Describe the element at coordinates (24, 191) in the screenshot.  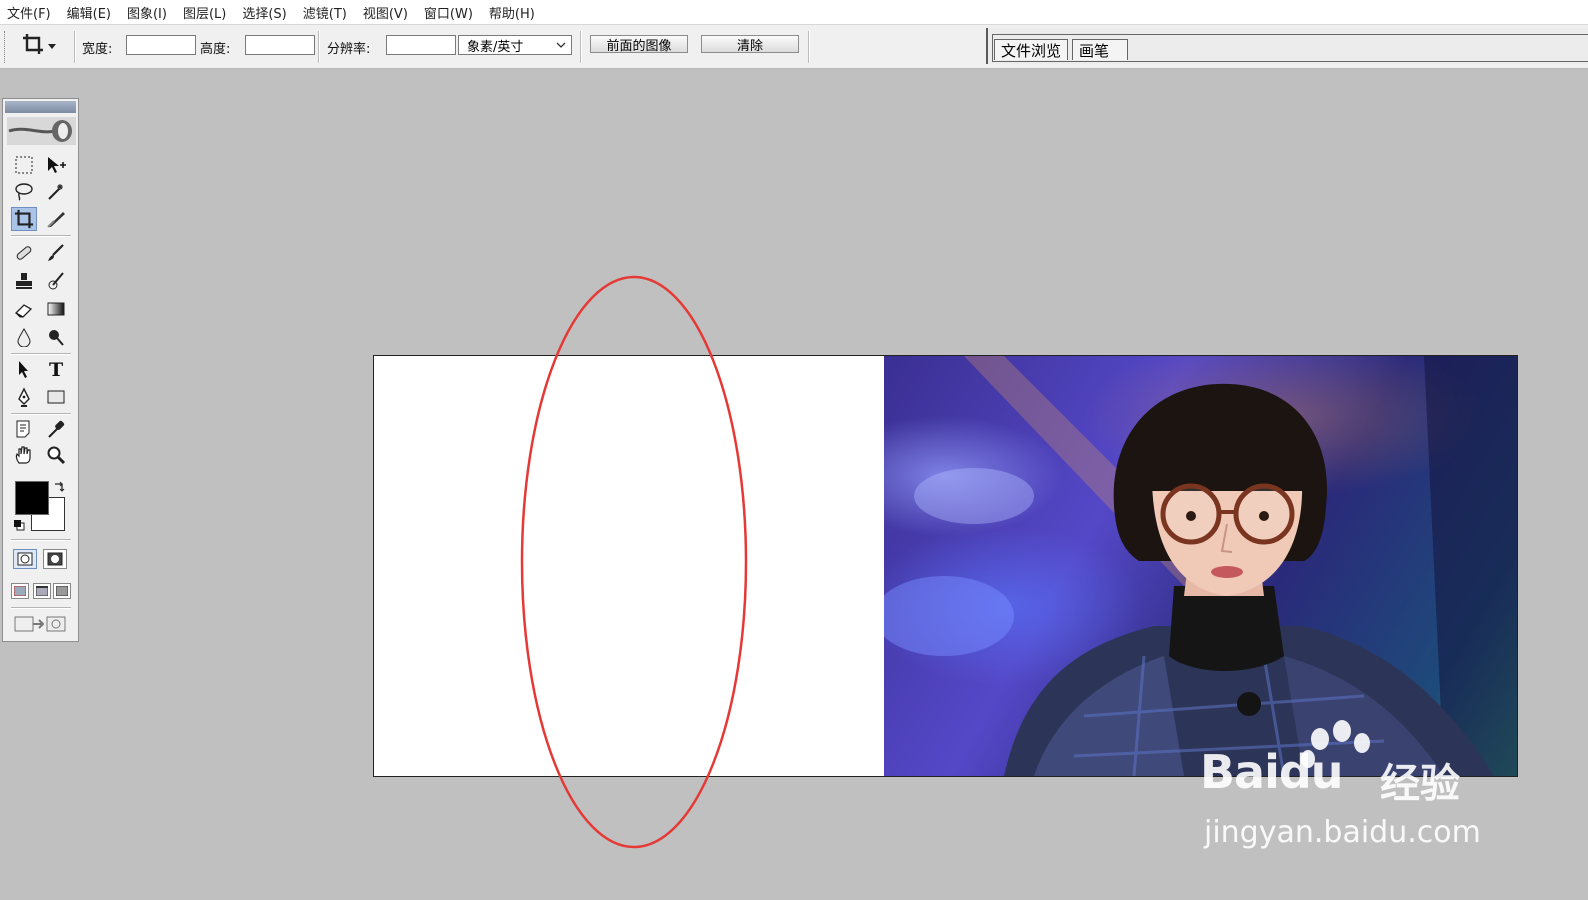
I see `lasso-icon` at that location.